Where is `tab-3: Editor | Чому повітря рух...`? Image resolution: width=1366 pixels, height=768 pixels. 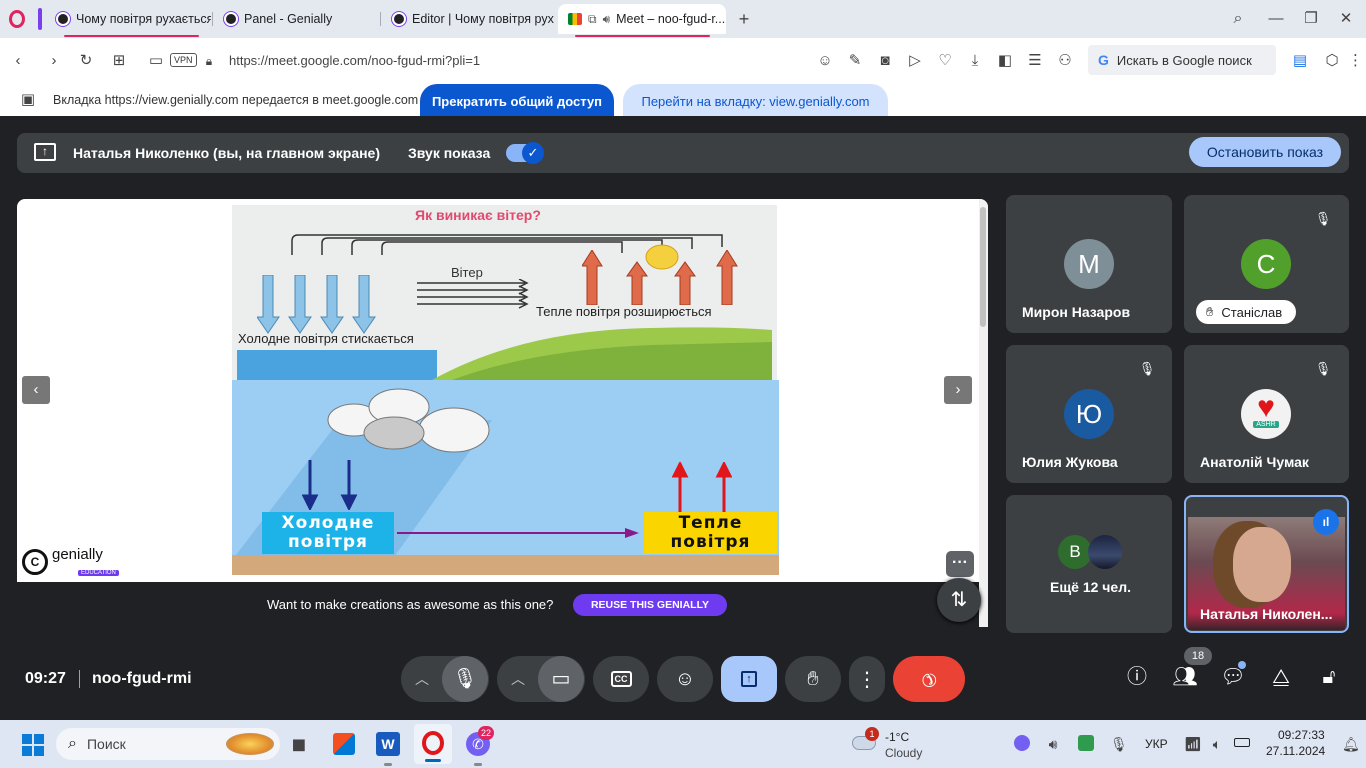 tab-3: Editor | Чому повітря рух... is located at coordinates (468, 19).